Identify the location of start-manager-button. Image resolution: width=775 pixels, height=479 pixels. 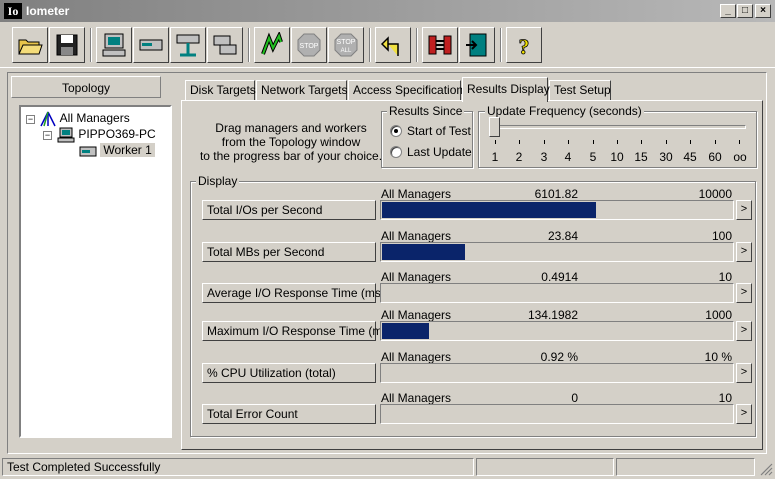
(114, 45).